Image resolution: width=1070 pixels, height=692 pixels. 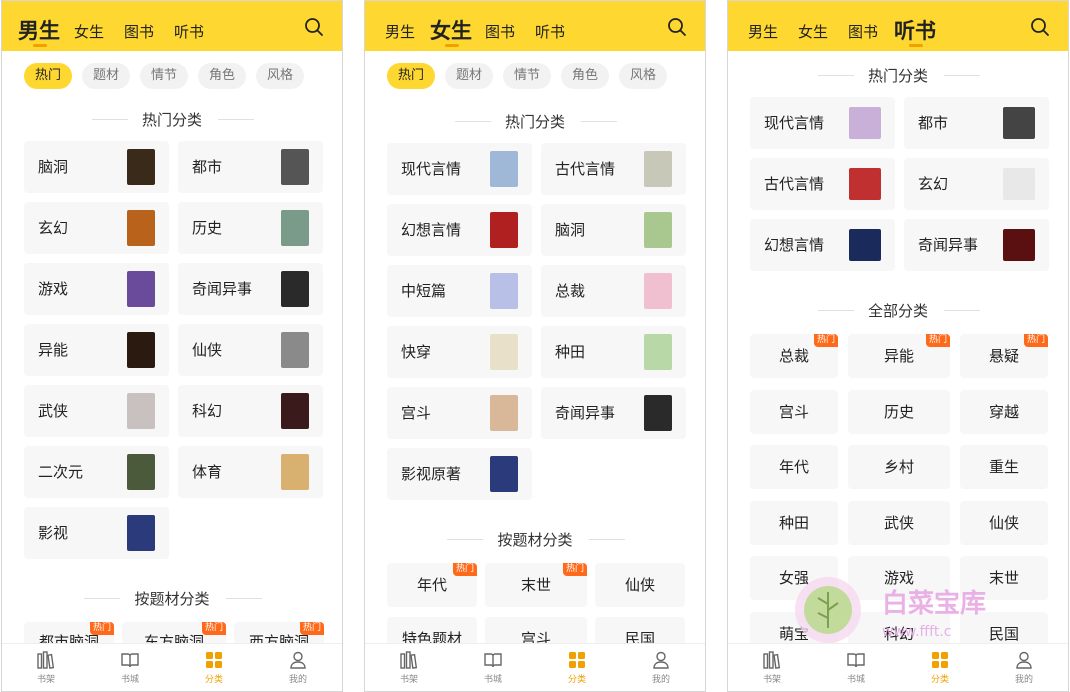 I want to click on genre-card: 总裁 热门, so click(x=794, y=356).